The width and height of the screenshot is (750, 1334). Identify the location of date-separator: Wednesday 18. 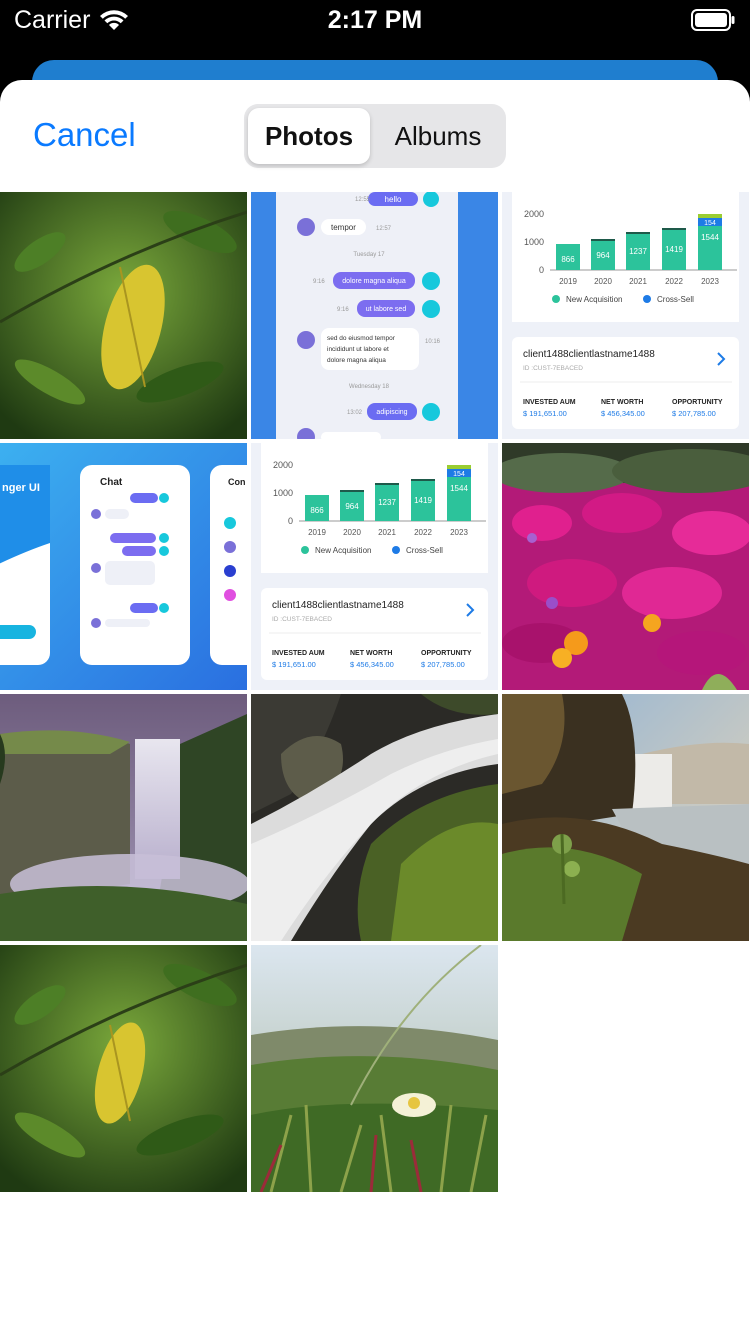
(369, 387).